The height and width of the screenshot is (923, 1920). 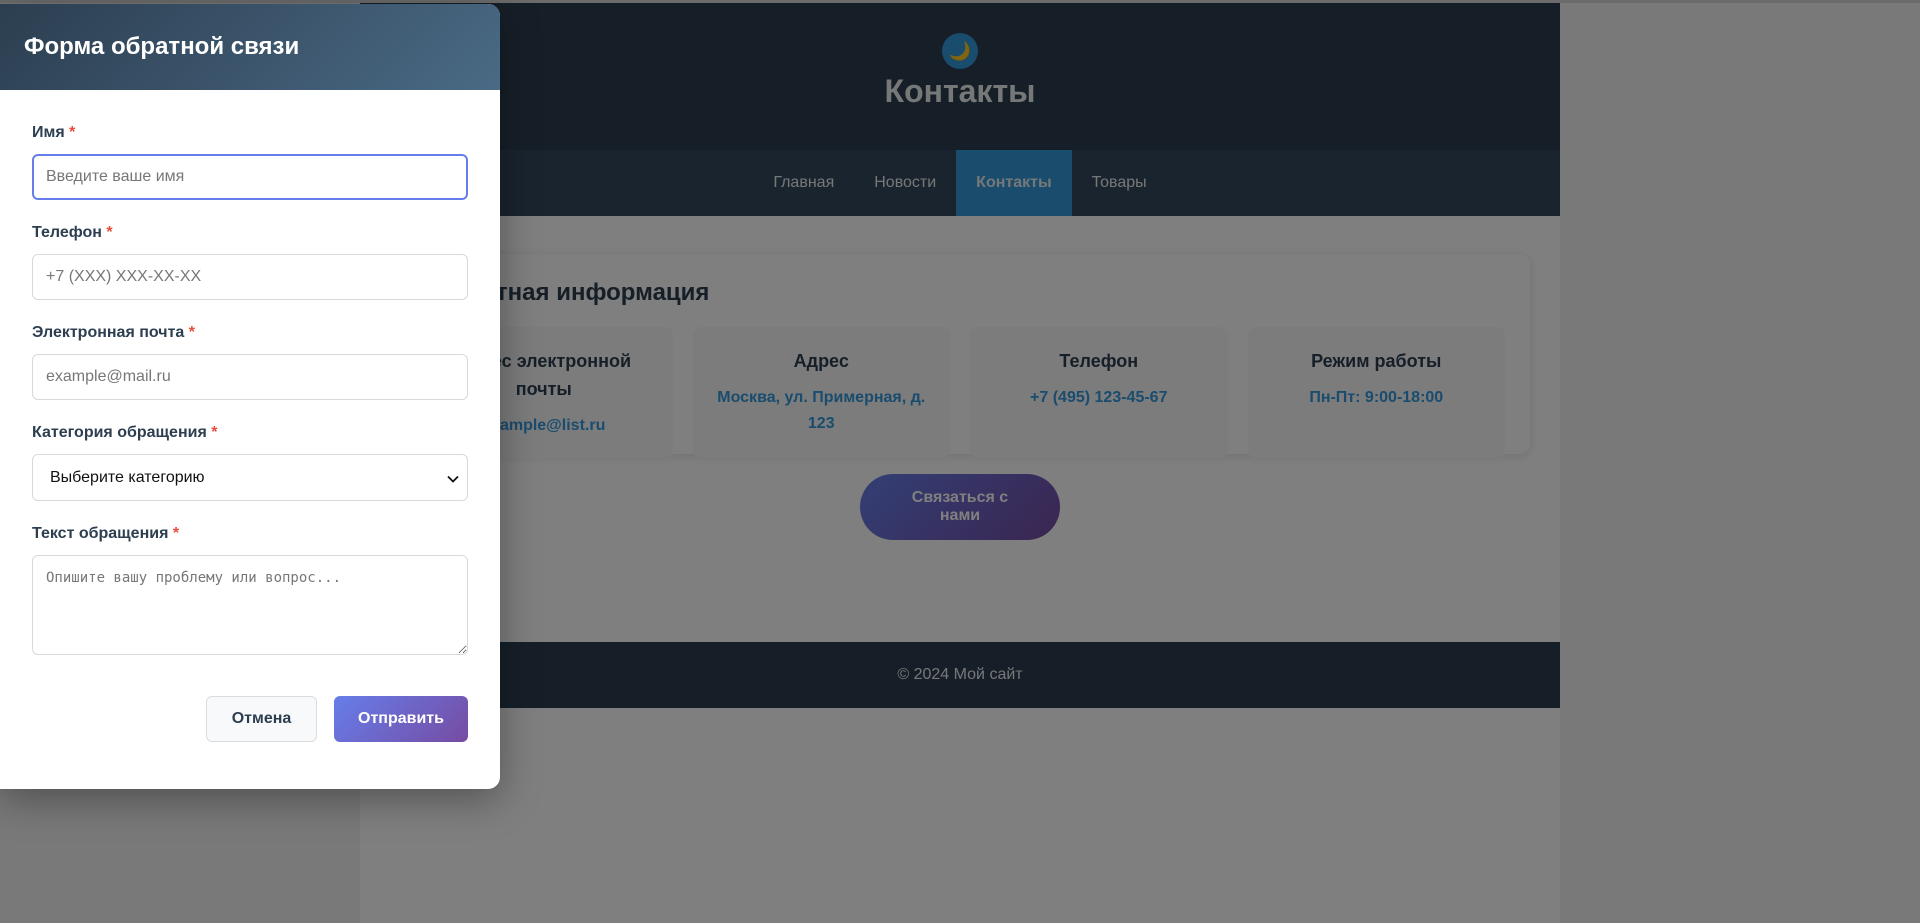 I want to click on form-group-phone: Телефон *, so click(x=250, y=262).